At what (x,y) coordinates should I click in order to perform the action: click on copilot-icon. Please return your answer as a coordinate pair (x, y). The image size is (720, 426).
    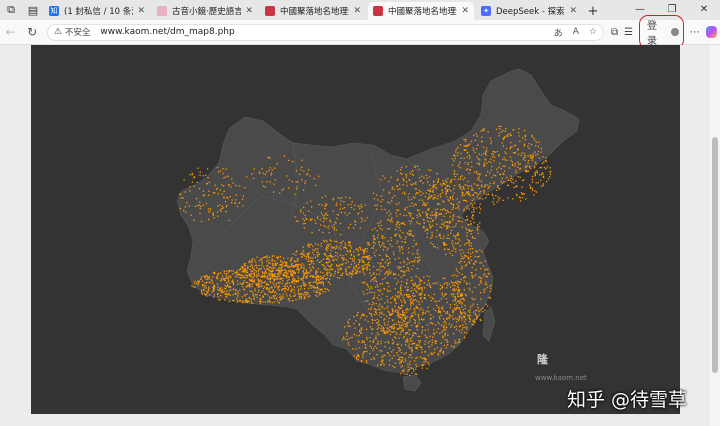
    Looking at the image, I should click on (711, 32).